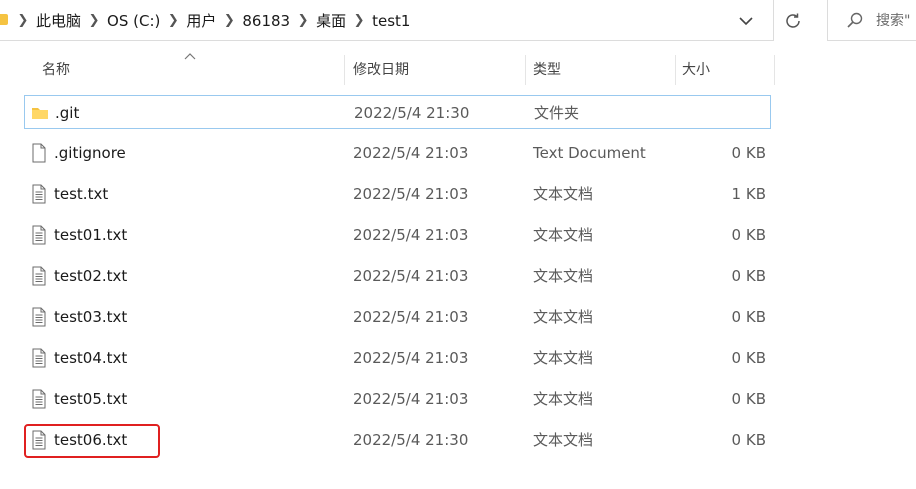 The height and width of the screenshot is (489, 916). I want to click on file-name: test05.txt, so click(91, 399).